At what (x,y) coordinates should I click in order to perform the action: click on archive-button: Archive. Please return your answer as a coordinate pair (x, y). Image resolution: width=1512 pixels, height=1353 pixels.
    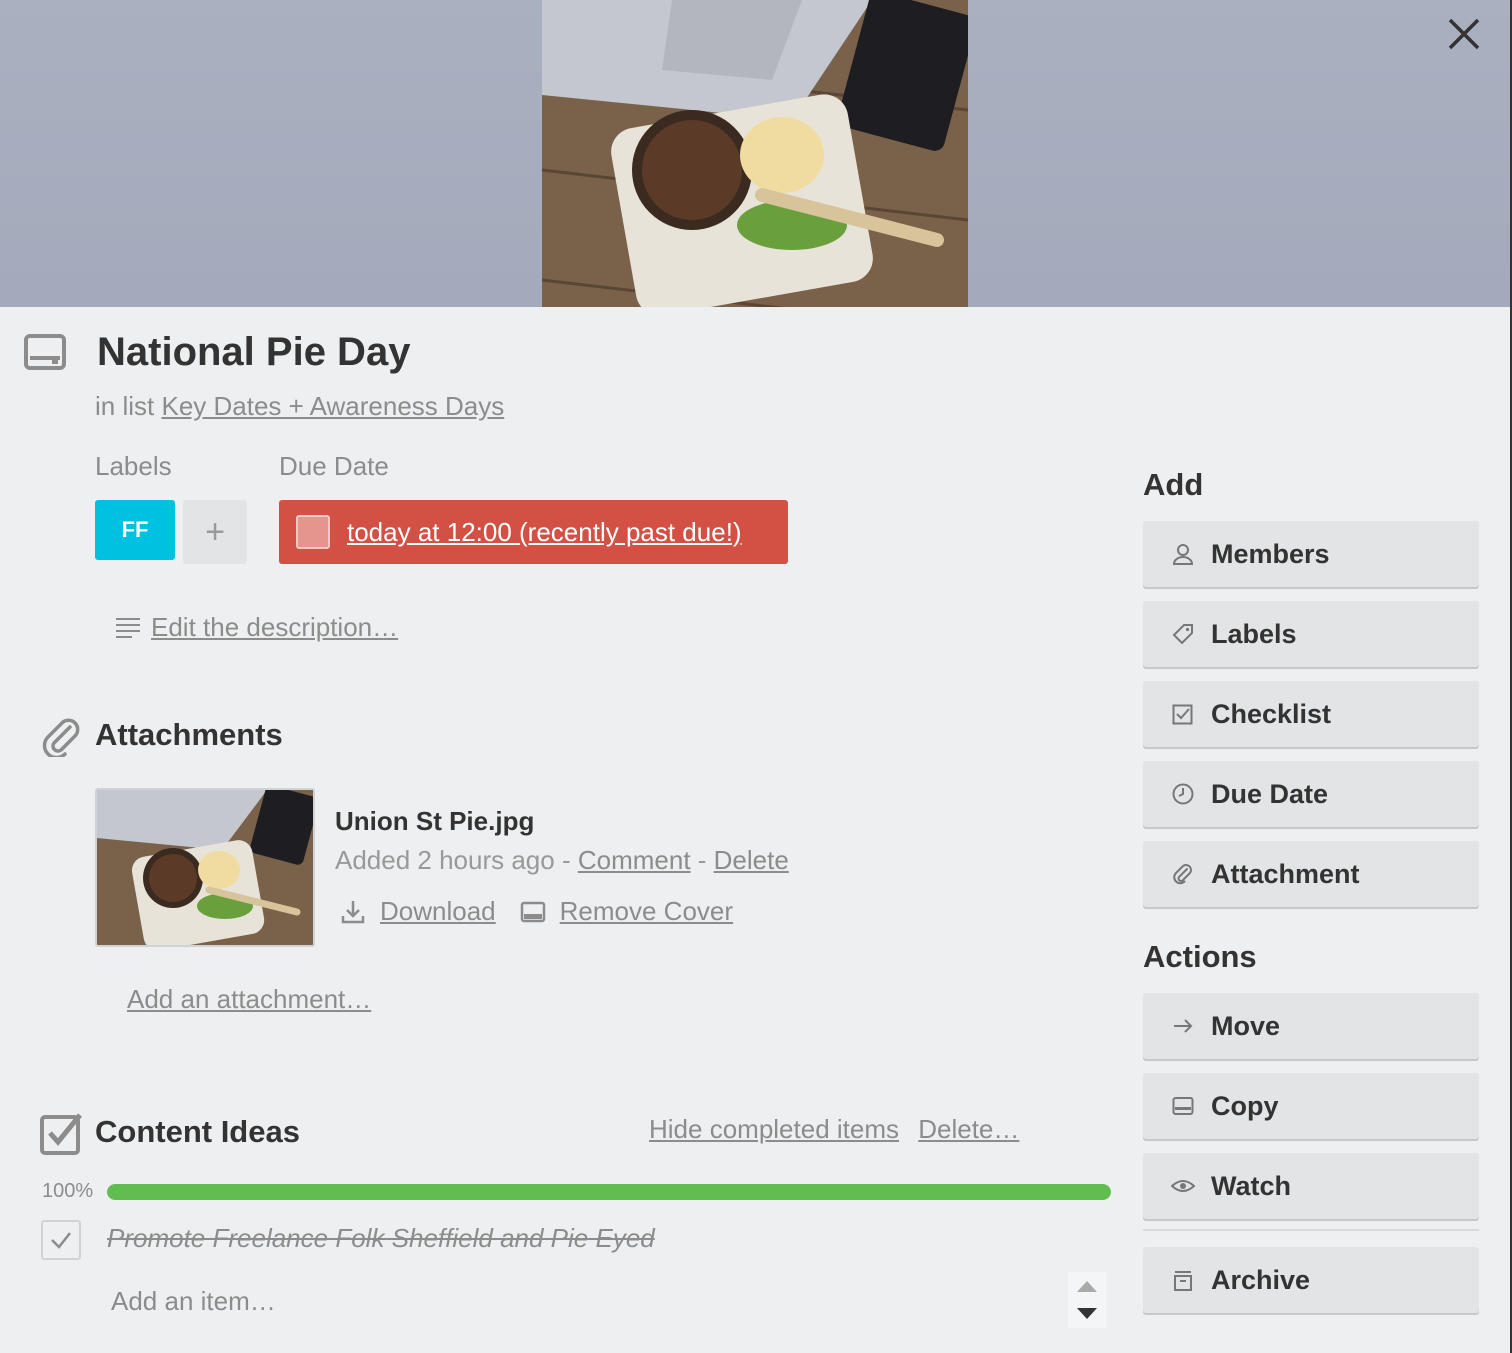
    Looking at the image, I should click on (1311, 1280).